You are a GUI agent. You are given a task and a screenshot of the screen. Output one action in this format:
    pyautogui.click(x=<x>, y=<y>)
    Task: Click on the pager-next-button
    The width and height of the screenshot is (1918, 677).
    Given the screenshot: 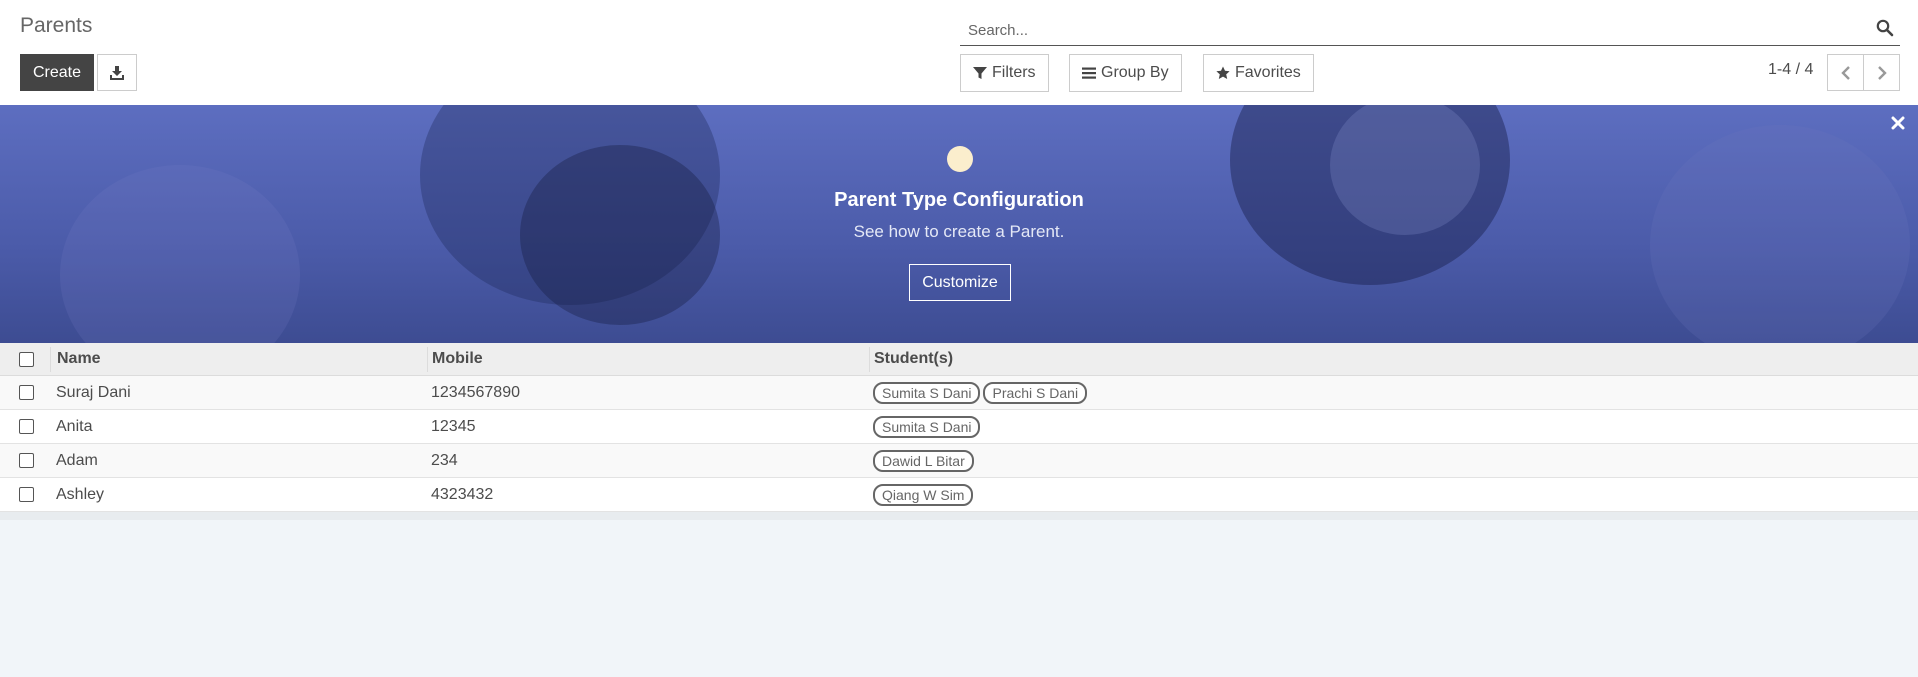 What is the action you would take?
    pyautogui.click(x=1881, y=72)
    